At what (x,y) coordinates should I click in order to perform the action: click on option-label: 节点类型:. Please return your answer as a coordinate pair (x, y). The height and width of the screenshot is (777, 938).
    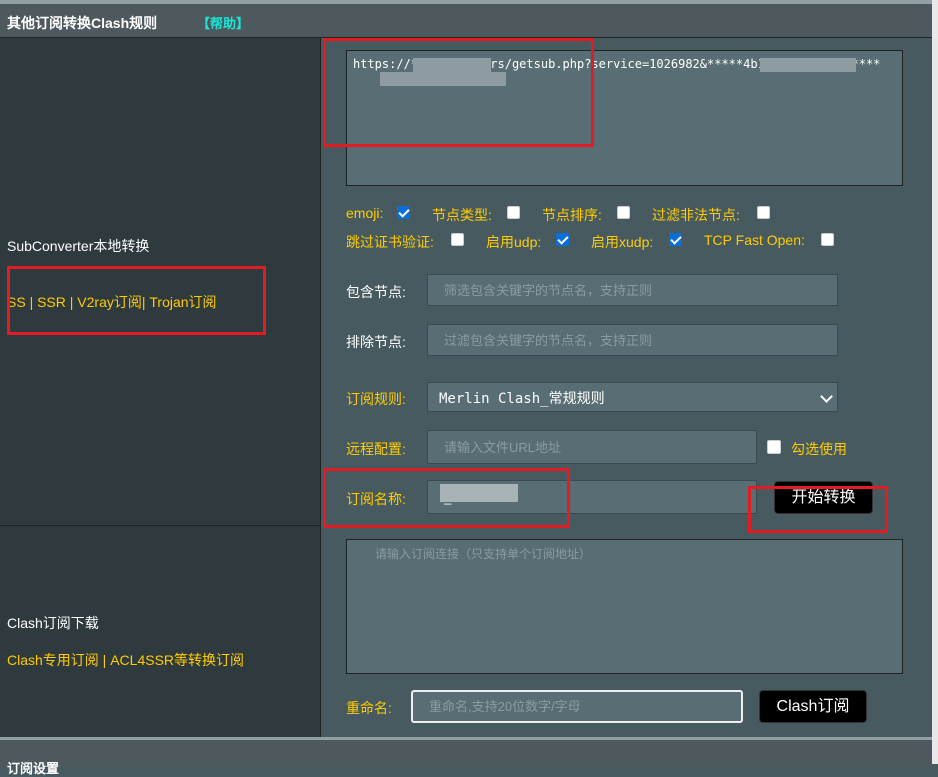
    Looking at the image, I should click on (462, 215).